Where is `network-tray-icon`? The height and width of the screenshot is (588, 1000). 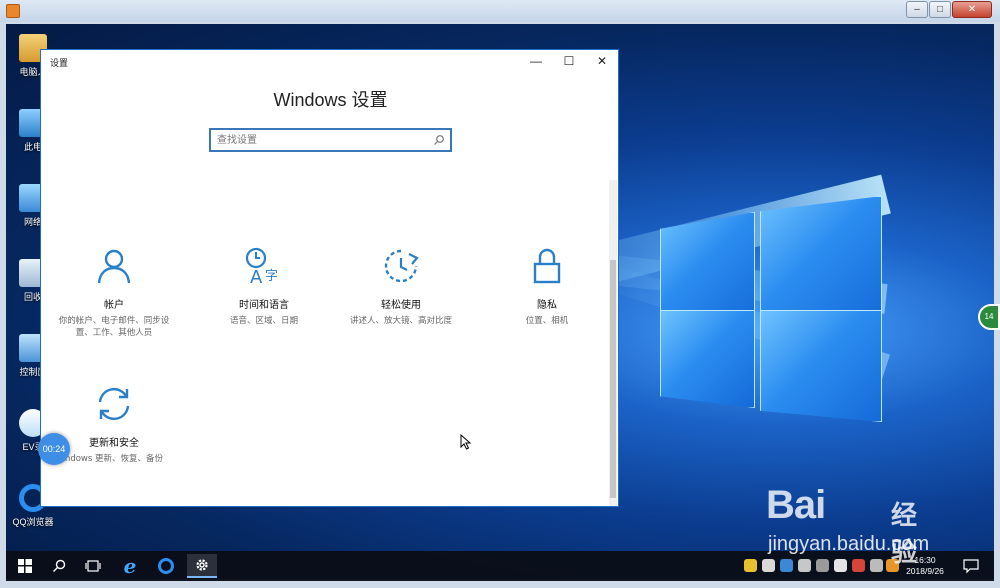
network-tray-icon is located at coordinates (804, 565).